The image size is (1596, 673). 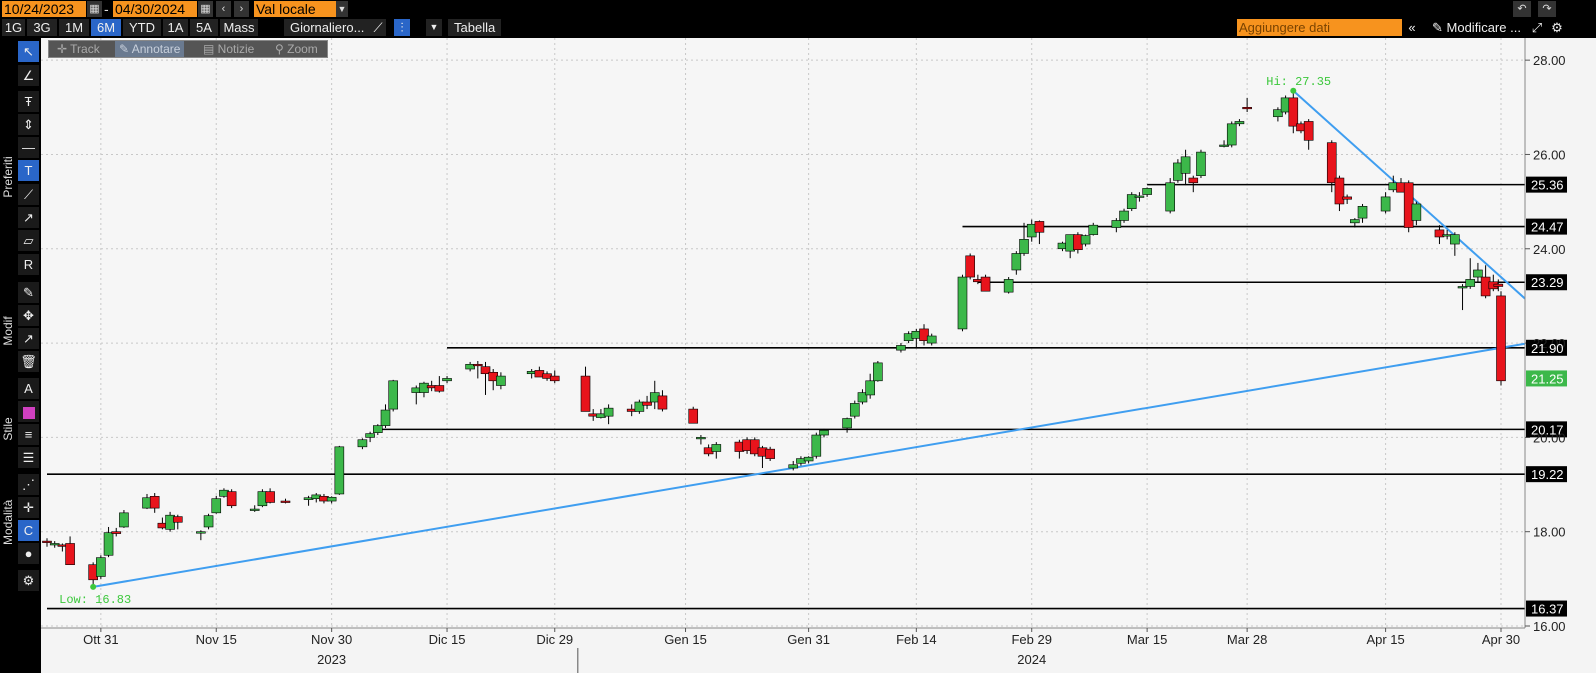 I want to click on x-tick-label: Gen 31, so click(x=808, y=639).